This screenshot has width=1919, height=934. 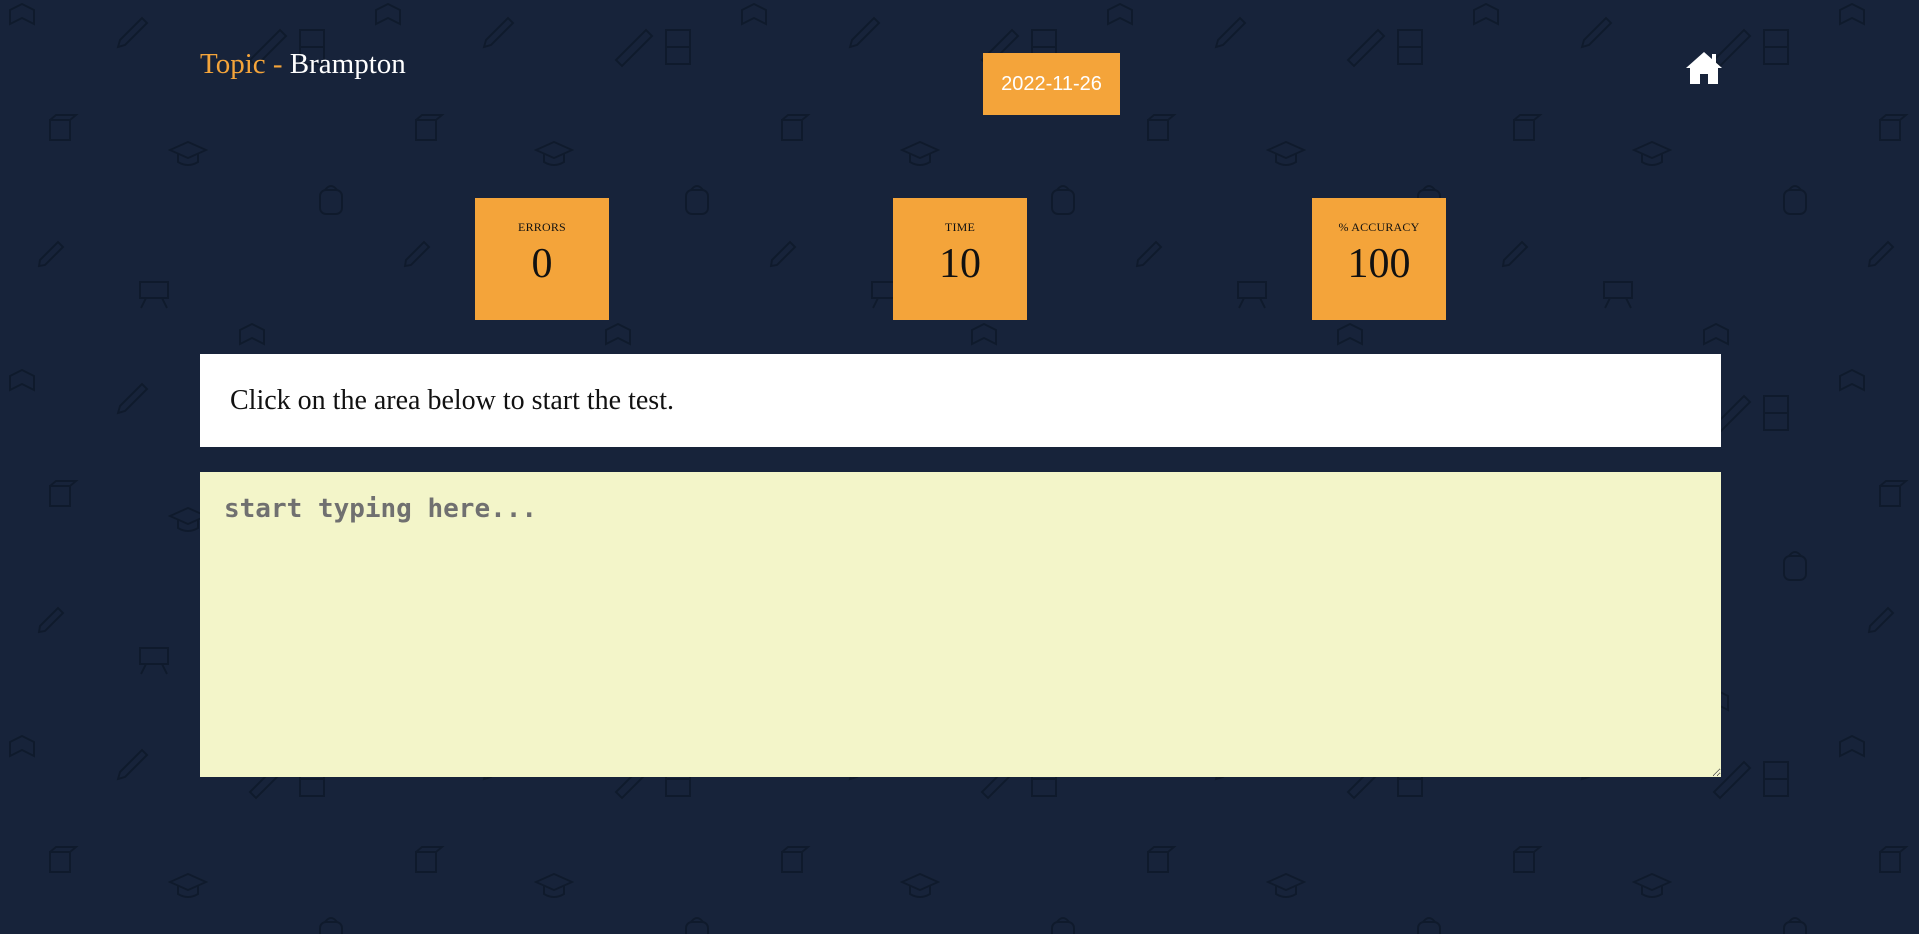 I want to click on time-stat: TIME 10, so click(x=960, y=259).